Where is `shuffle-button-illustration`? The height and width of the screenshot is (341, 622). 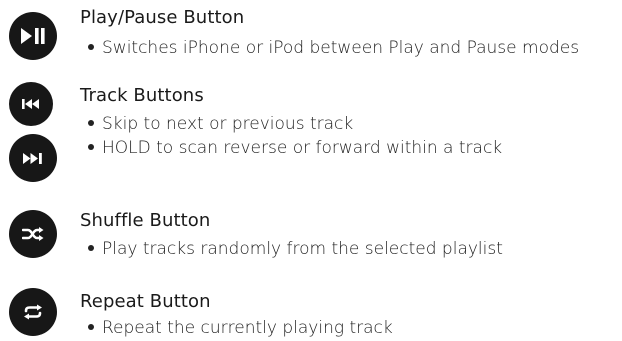
shuffle-button-illustration is located at coordinates (33, 234).